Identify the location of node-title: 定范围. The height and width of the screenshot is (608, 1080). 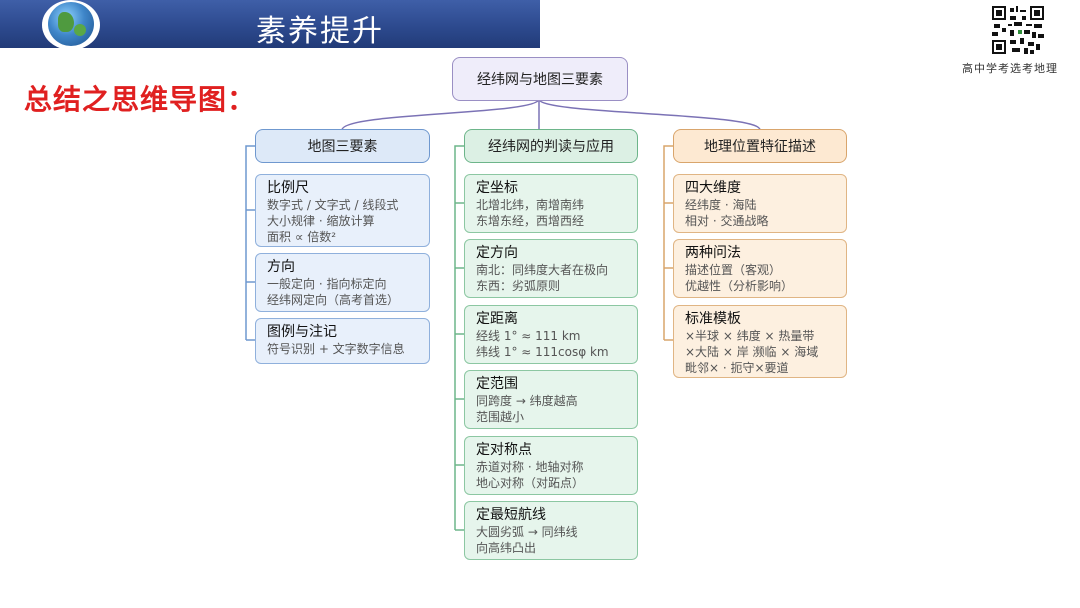
(497, 384).